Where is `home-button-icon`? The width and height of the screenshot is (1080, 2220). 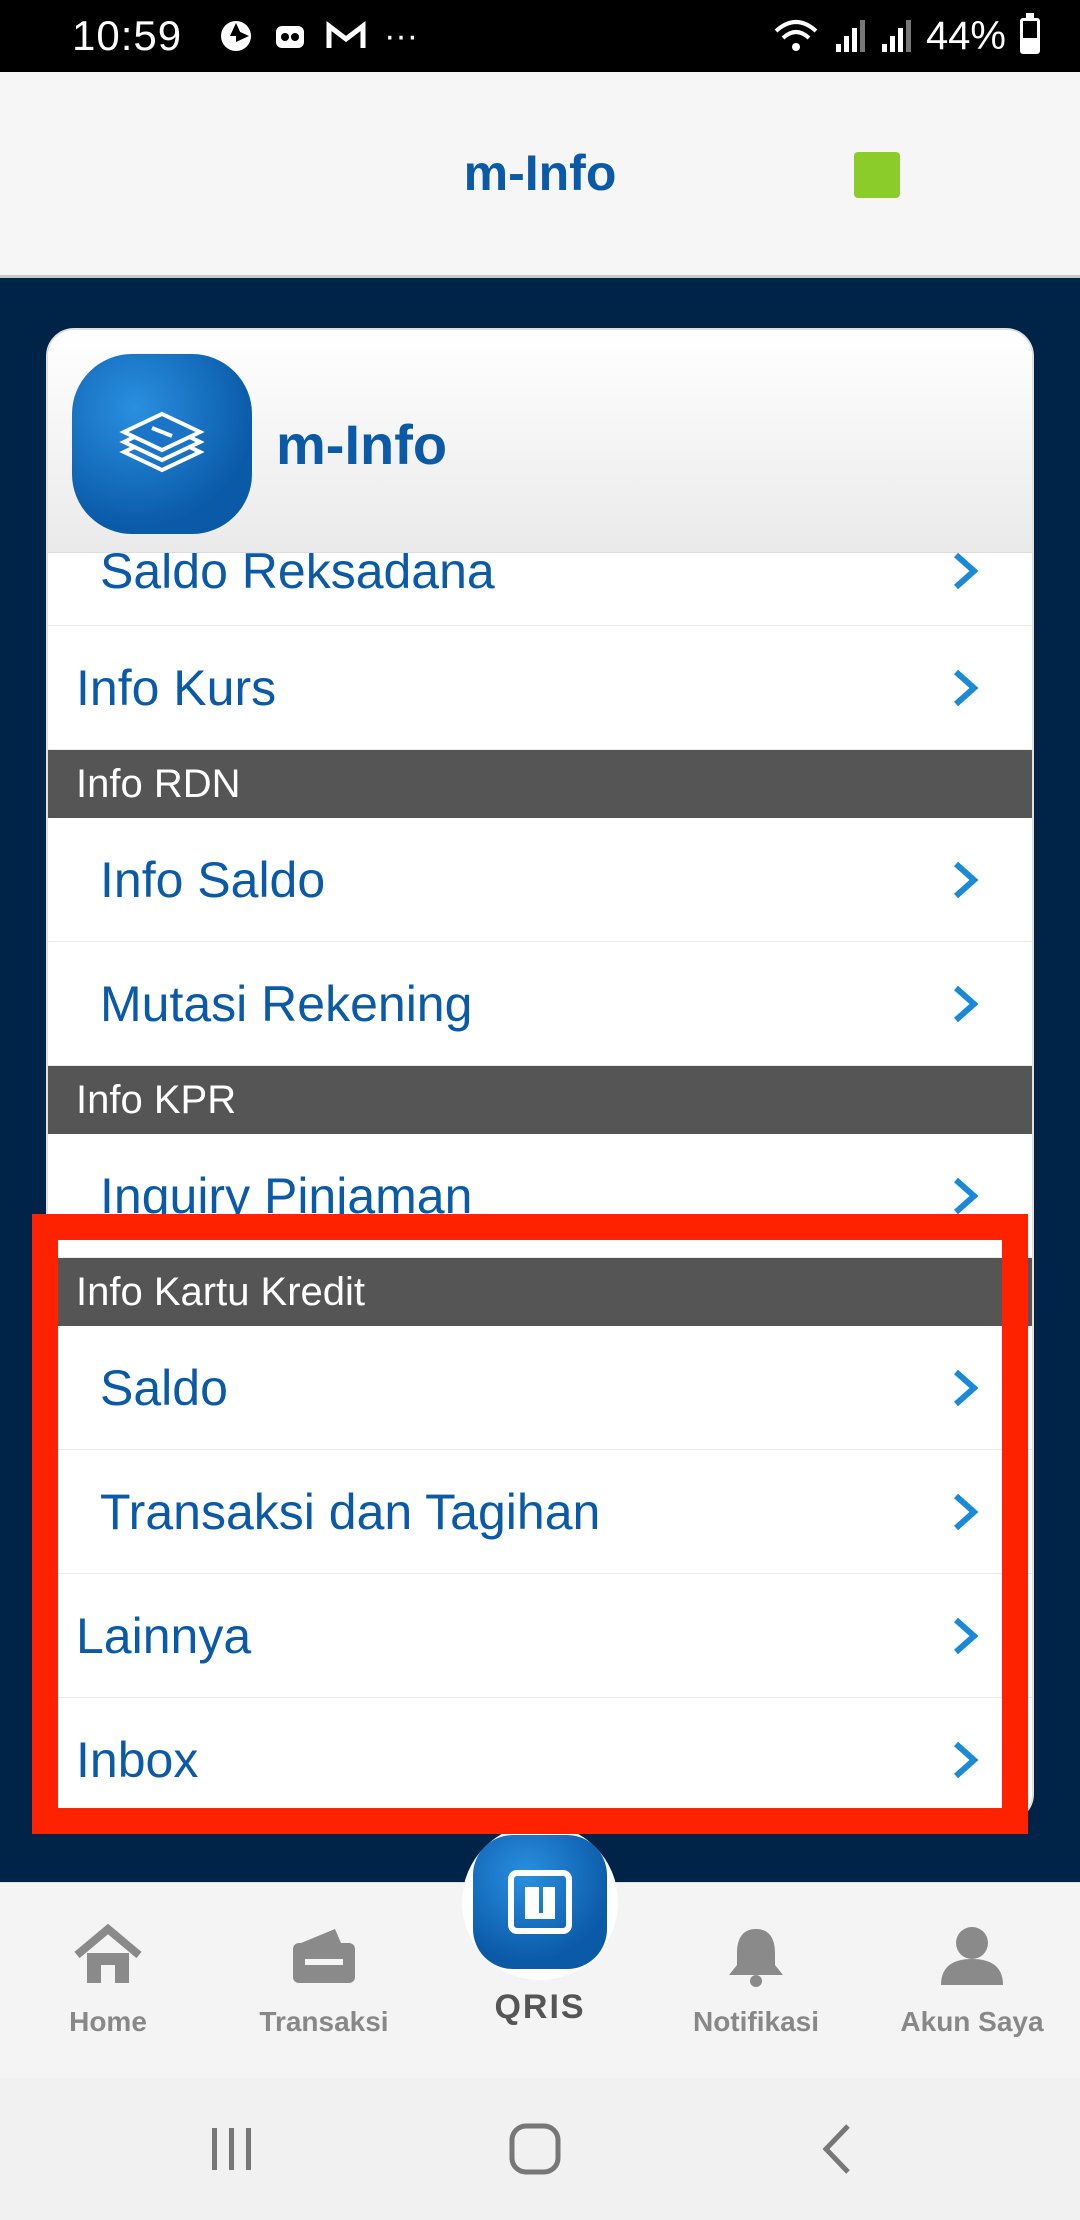 home-button-icon is located at coordinates (535, 2149).